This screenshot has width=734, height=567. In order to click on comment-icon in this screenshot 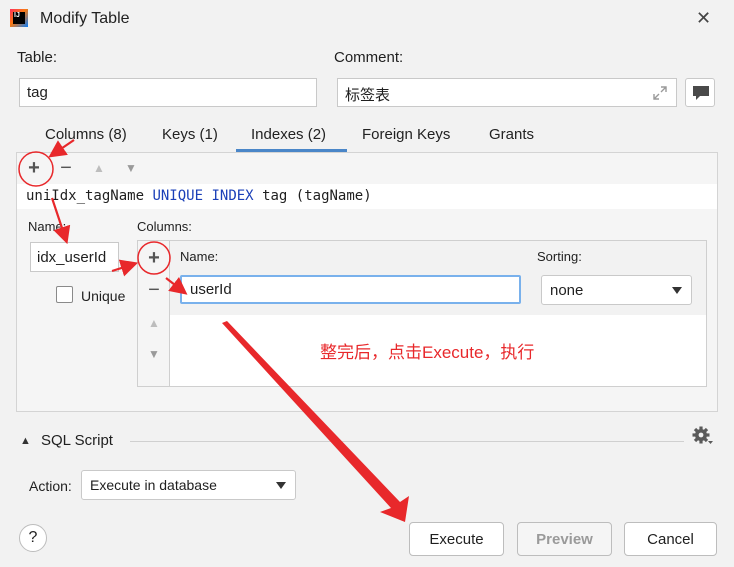, I will do `click(701, 93)`.